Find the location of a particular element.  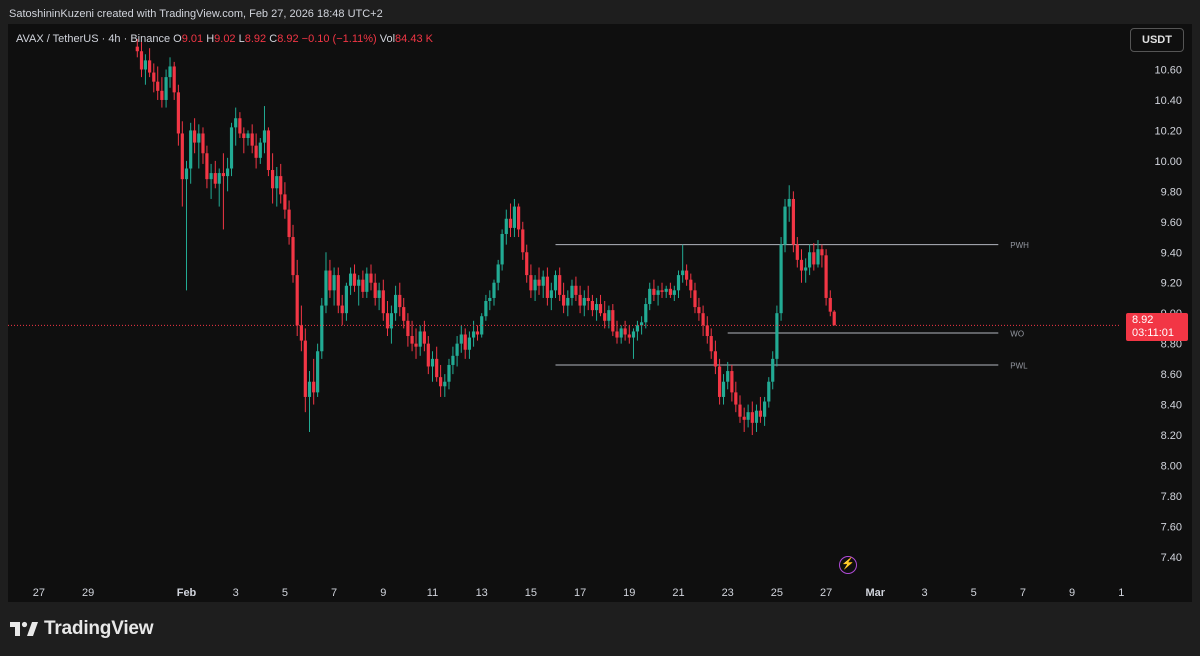

price-tick-label: 9.60 is located at coordinates (1171, 223).